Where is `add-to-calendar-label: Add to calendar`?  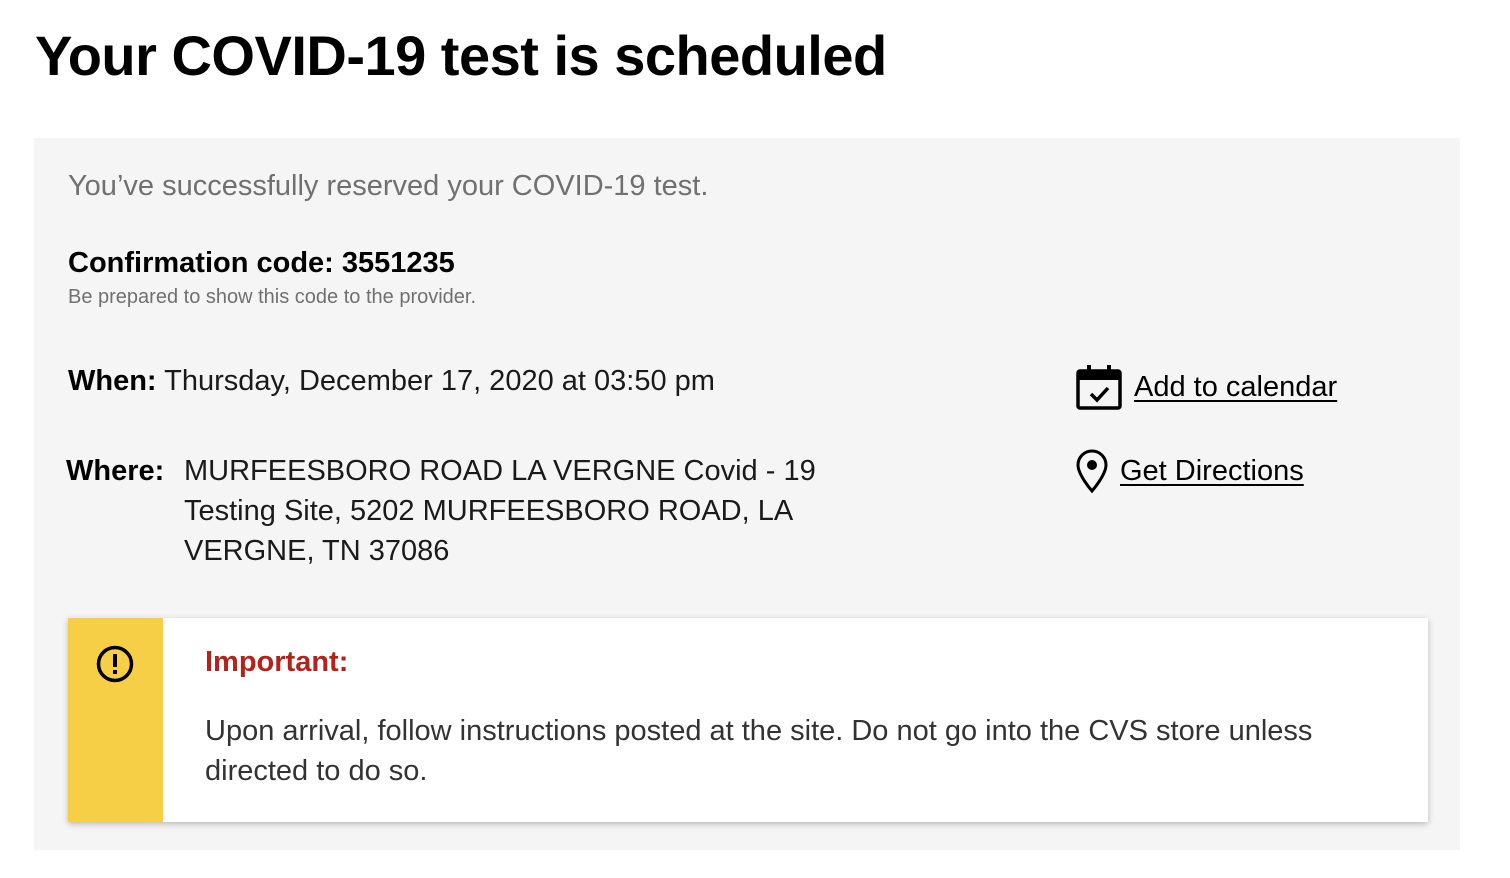 add-to-calendar-label: Add to calendar is located at coordinates (1236, 387).